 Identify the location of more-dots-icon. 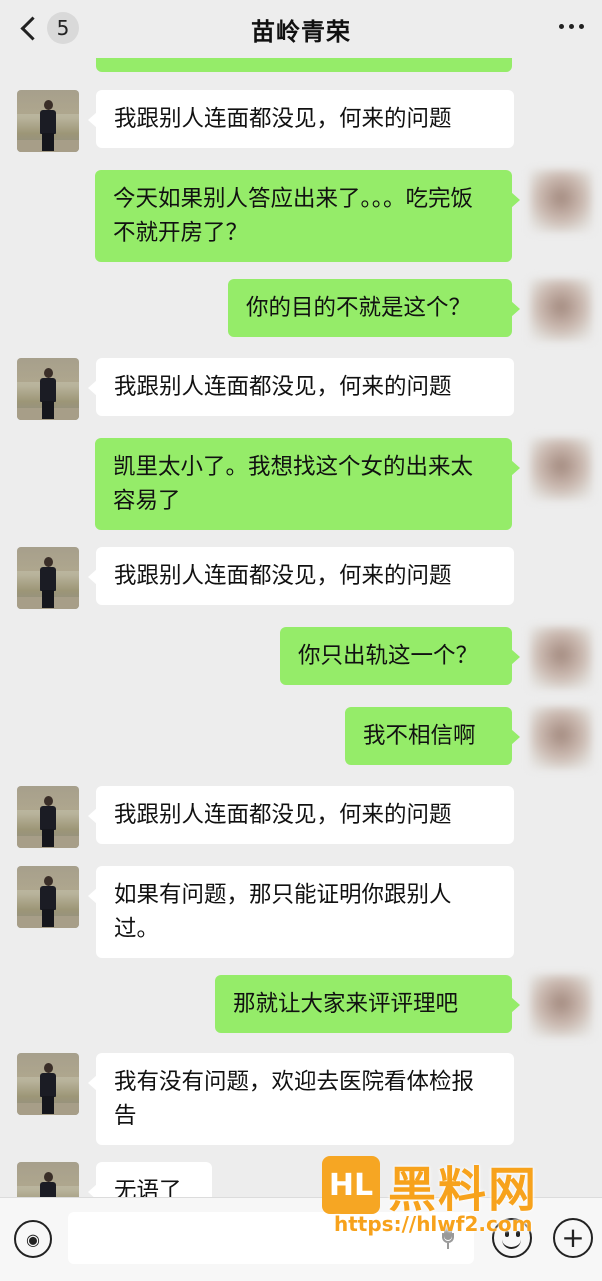
(561, 26).